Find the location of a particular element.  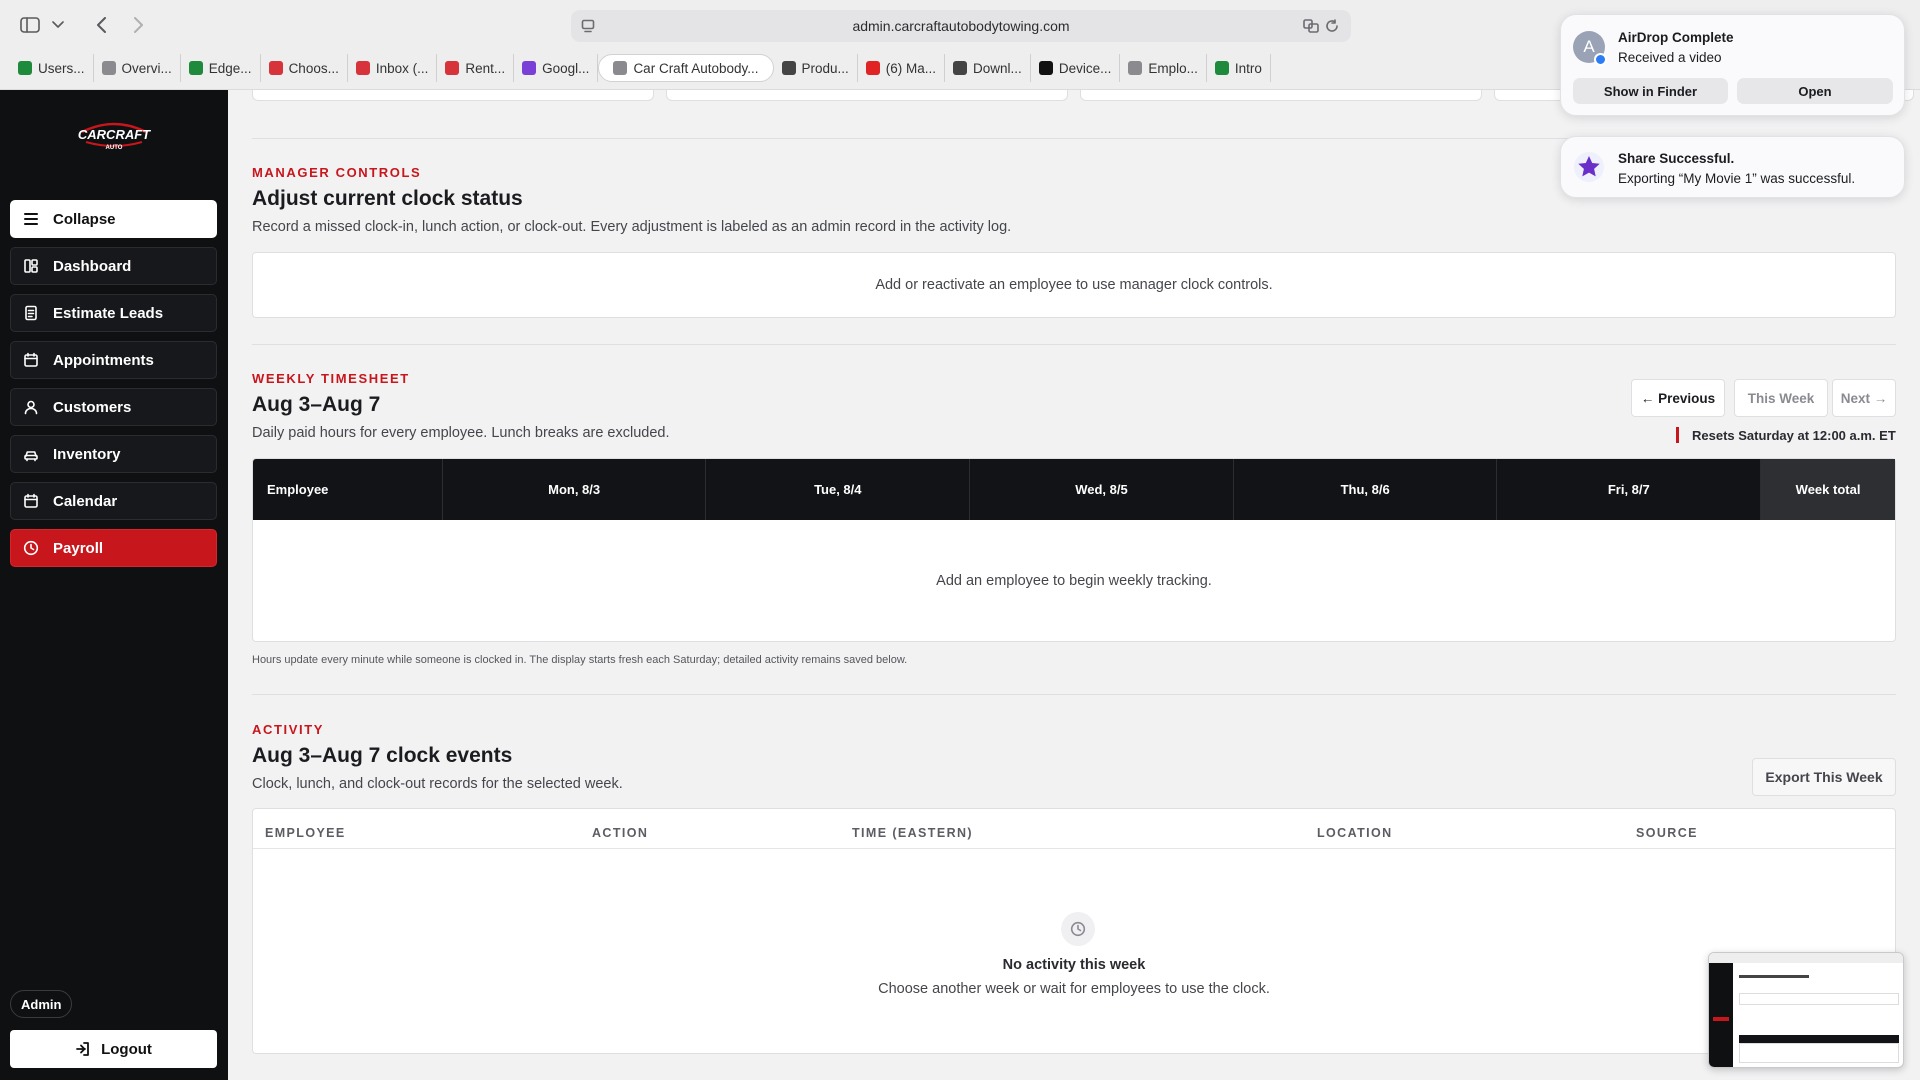

activity-column-header: ACTION is located at coordinates (620, 833).